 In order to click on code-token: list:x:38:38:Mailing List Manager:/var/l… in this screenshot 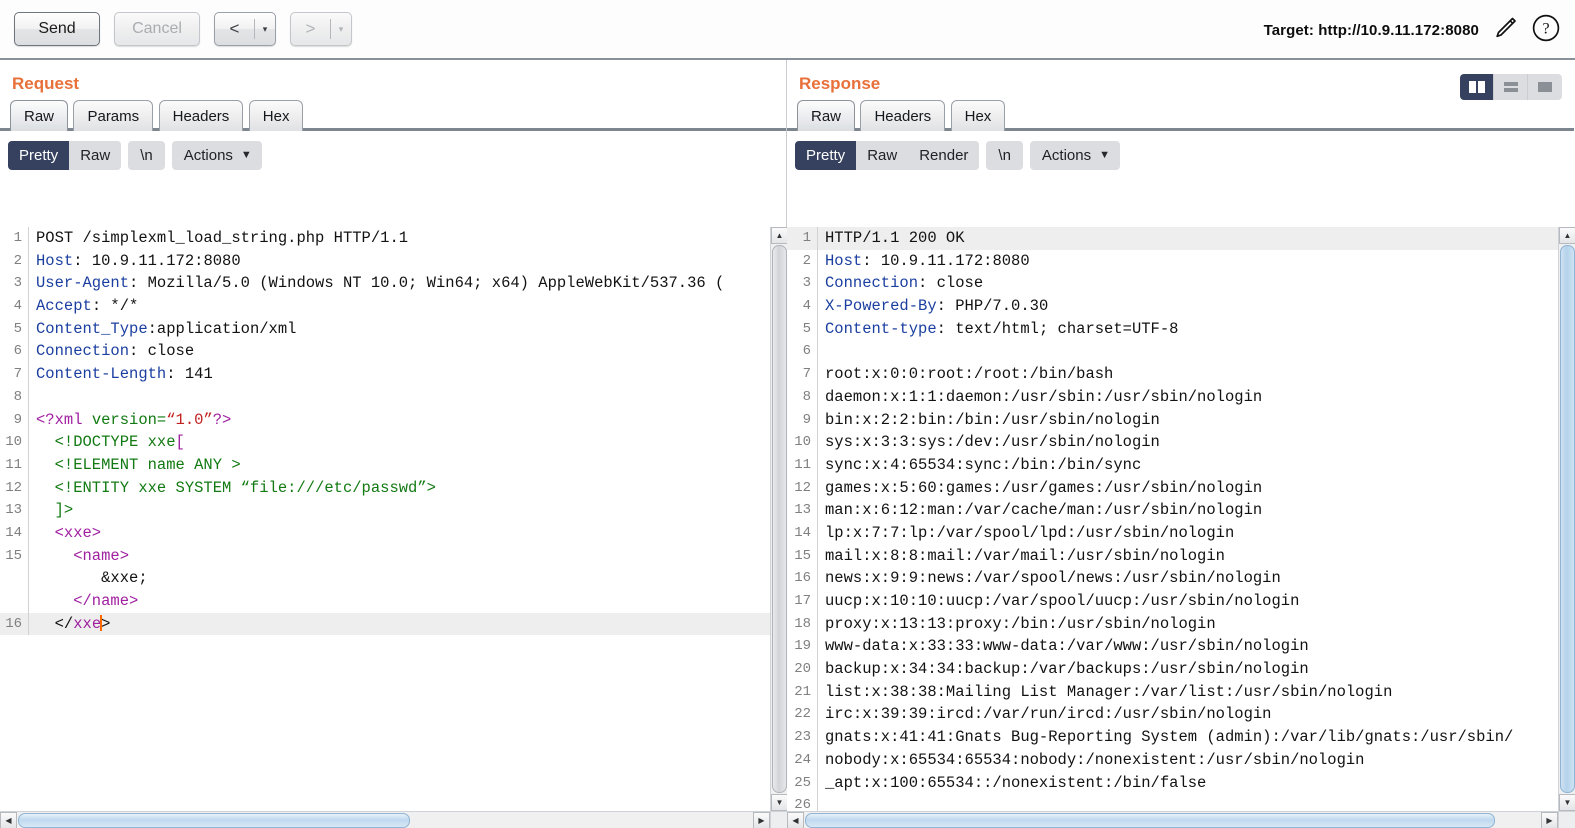, I will do `click(1109, 691)`.